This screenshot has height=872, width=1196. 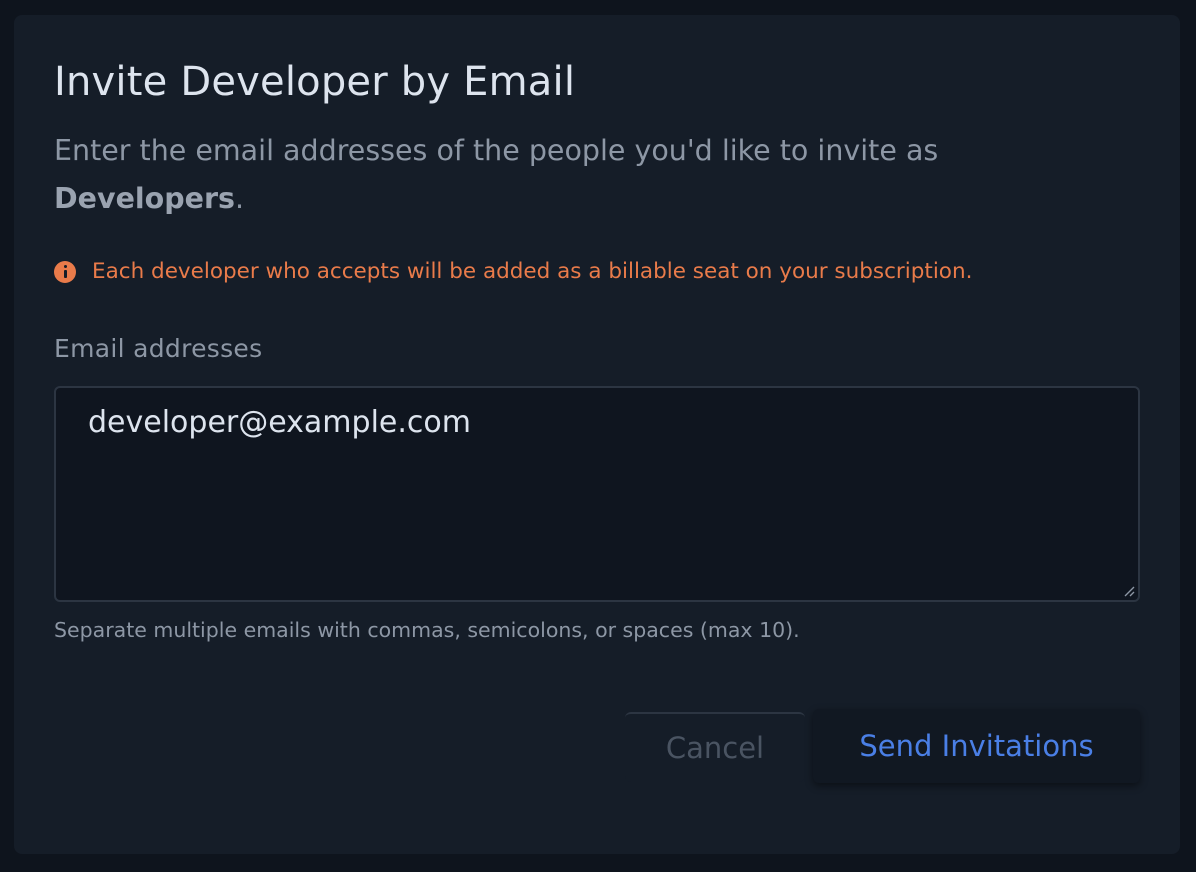 I want to click on send-invitations-button: Send Invitations, so click(x=976, y=746).